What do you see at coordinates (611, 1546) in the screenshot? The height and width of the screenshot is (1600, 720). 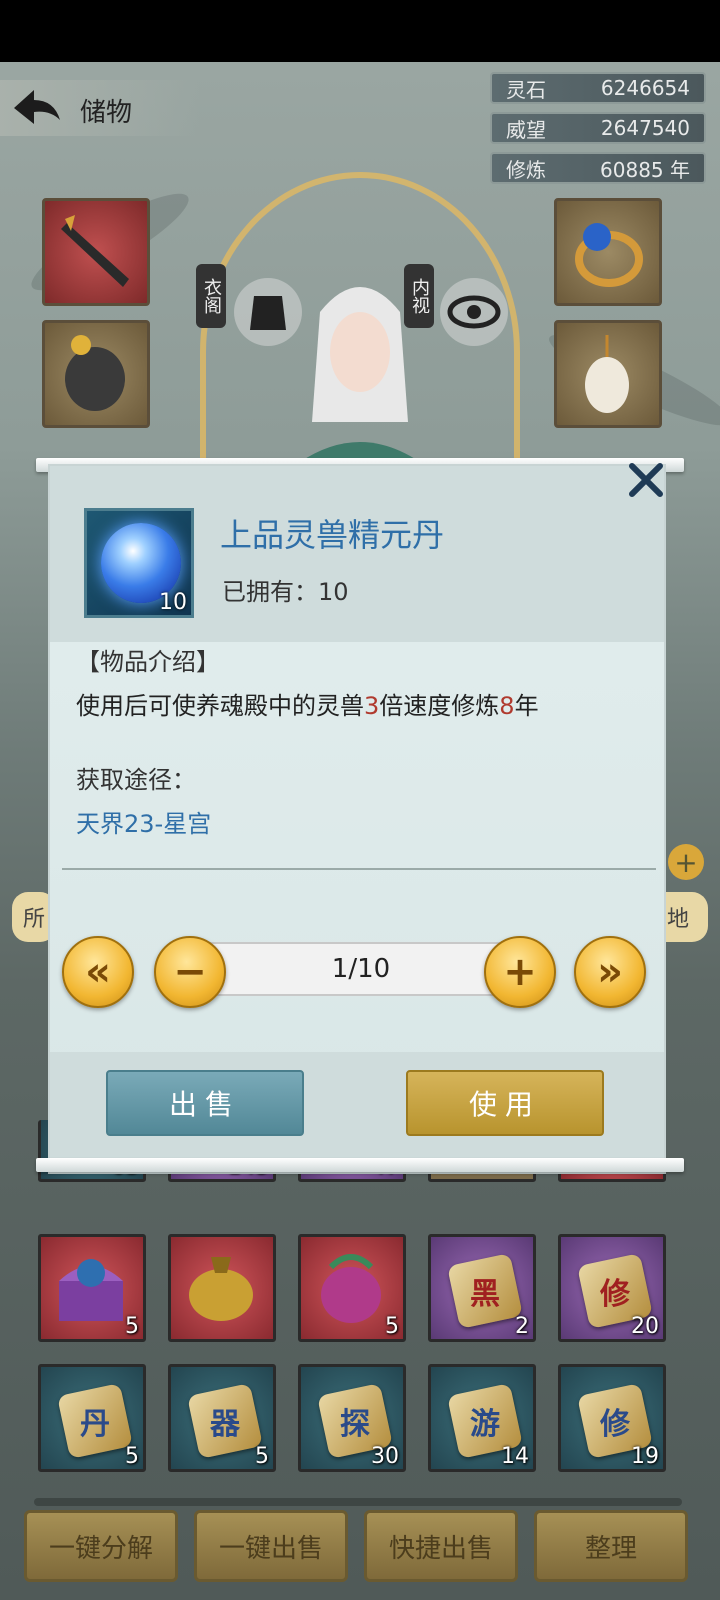 I see `sort-button: 整理` at bounding box center [611, 1546].